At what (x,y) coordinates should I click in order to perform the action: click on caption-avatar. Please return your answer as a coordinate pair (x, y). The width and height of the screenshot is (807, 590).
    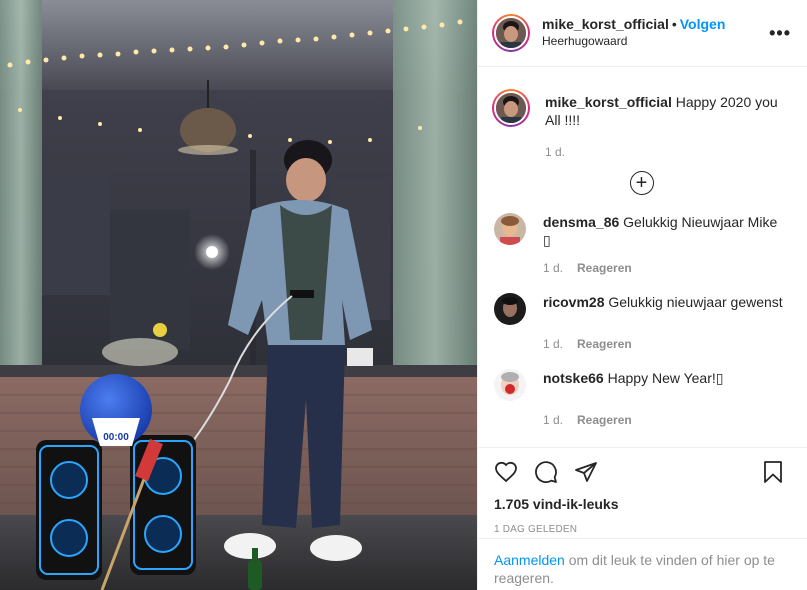
    Looking at the image, I should click on (511, 108).